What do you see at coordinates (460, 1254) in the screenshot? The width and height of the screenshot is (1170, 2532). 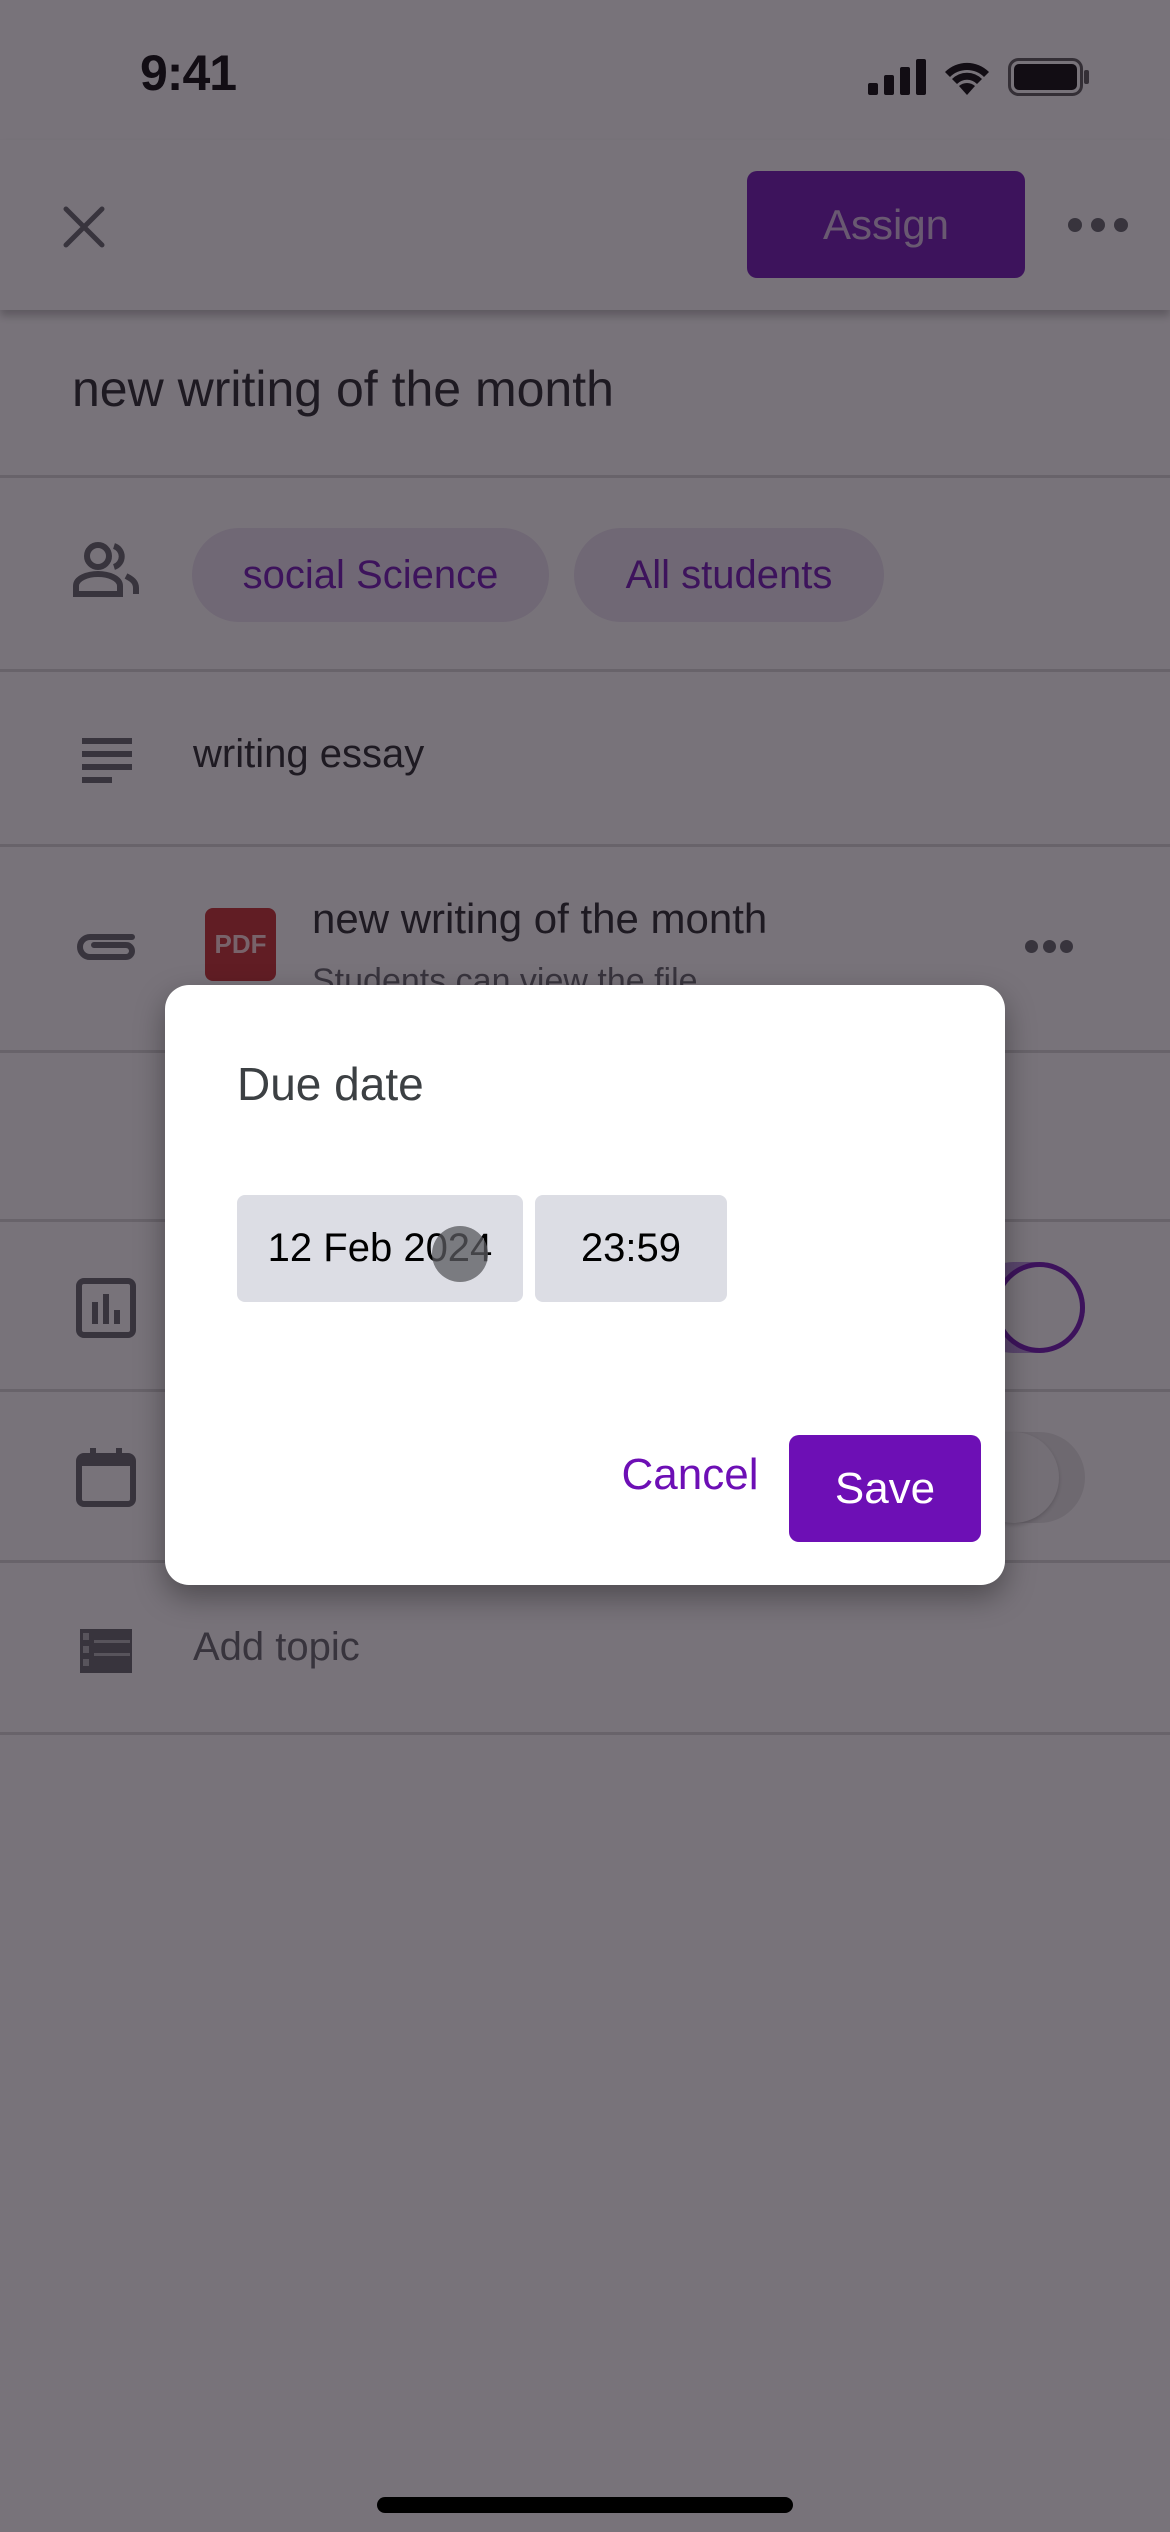 I see `touch-indicator` at bounding box center [460, 1254].